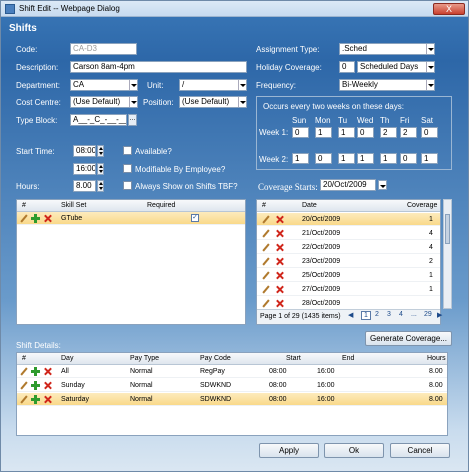  Describe the element at coordinates (100, 151) in the screenshot. I see `start-time-spinner` at that location.